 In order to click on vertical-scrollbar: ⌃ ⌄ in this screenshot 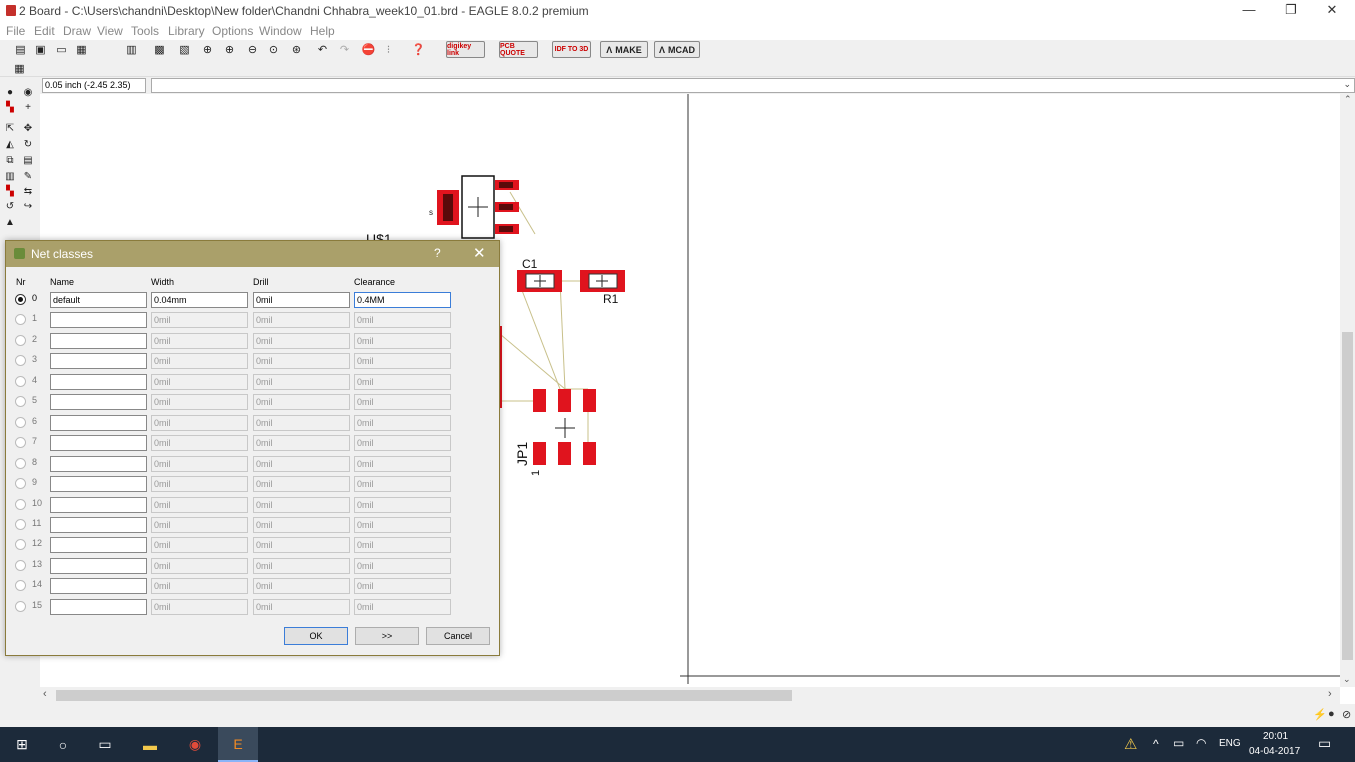, I will do `click(1347, 390)`.